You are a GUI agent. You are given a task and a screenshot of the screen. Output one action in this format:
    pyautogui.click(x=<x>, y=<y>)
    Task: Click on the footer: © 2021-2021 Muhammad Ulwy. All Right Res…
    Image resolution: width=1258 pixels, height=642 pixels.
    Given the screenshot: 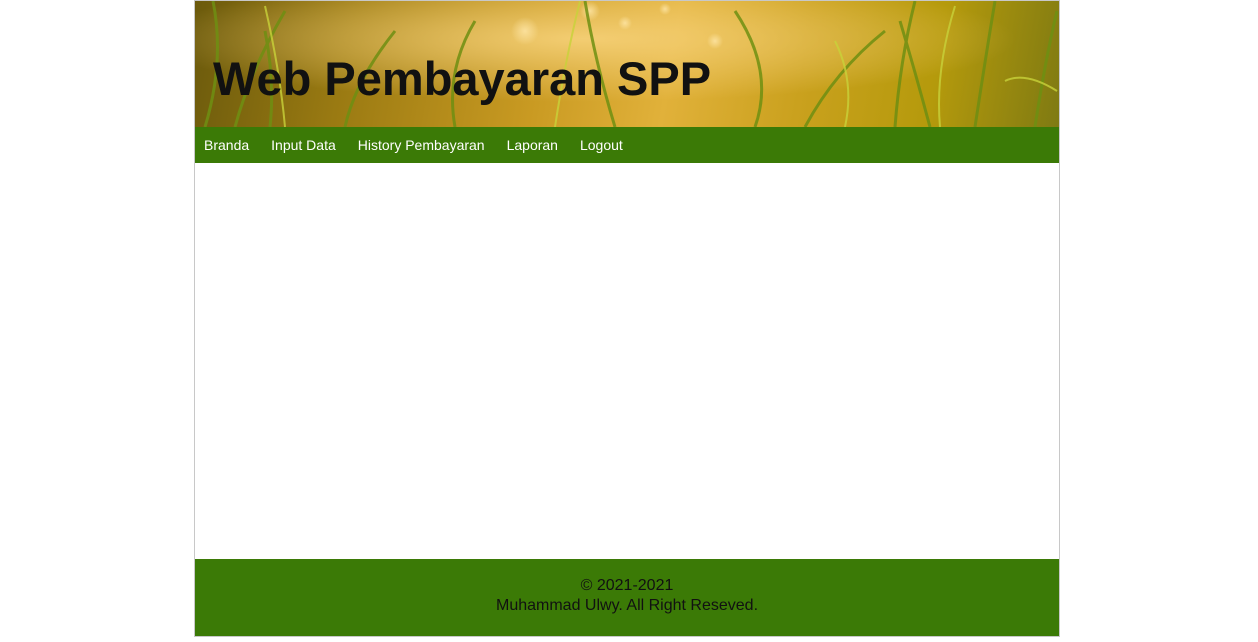 What is the action you would take?
    pyautogui.click(x=627, y=597)
    